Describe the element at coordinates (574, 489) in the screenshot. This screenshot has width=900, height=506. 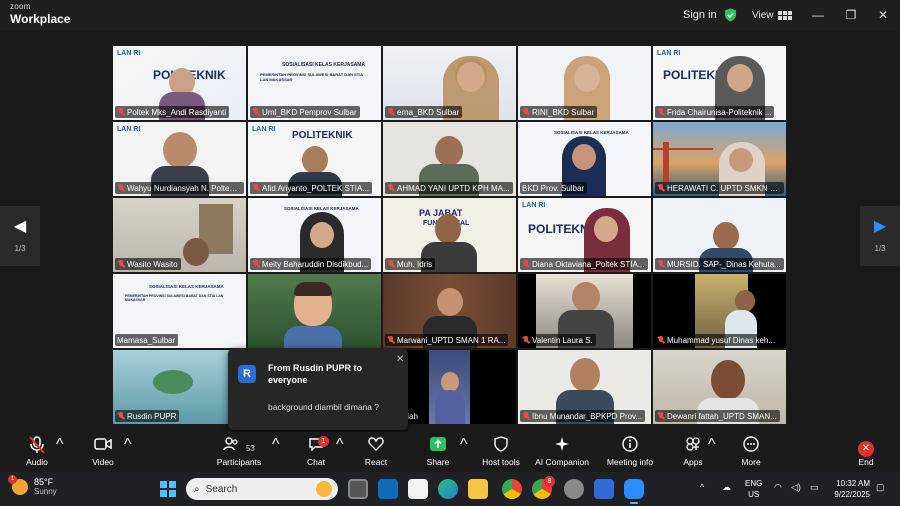
I see `settings-gear-icon` at that location.